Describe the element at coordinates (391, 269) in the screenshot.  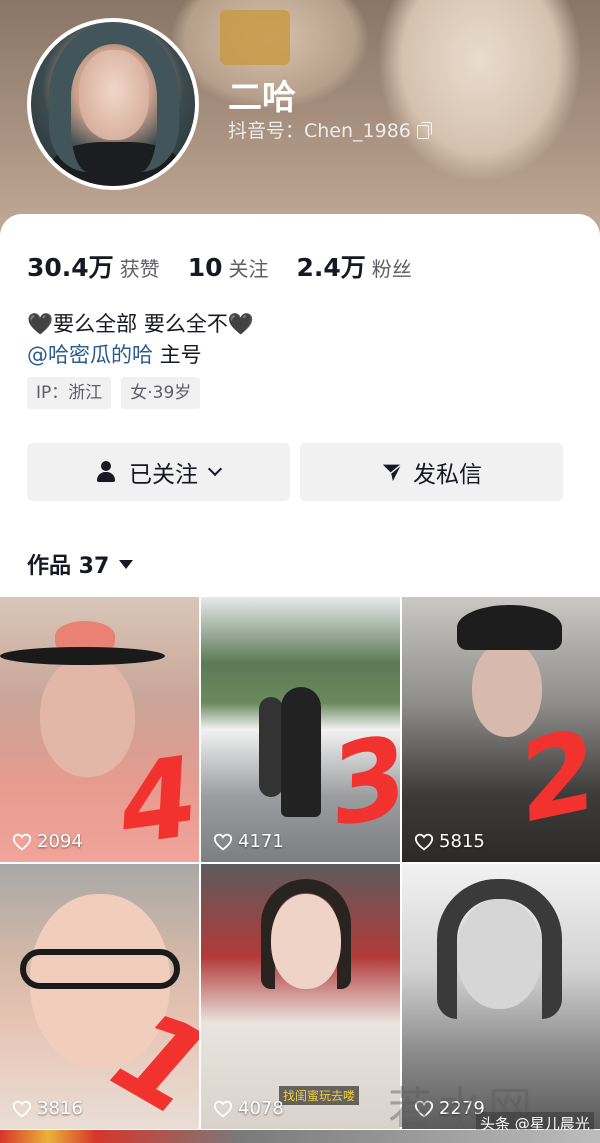
I see `stat-followers-label: 粉丝` at that location.